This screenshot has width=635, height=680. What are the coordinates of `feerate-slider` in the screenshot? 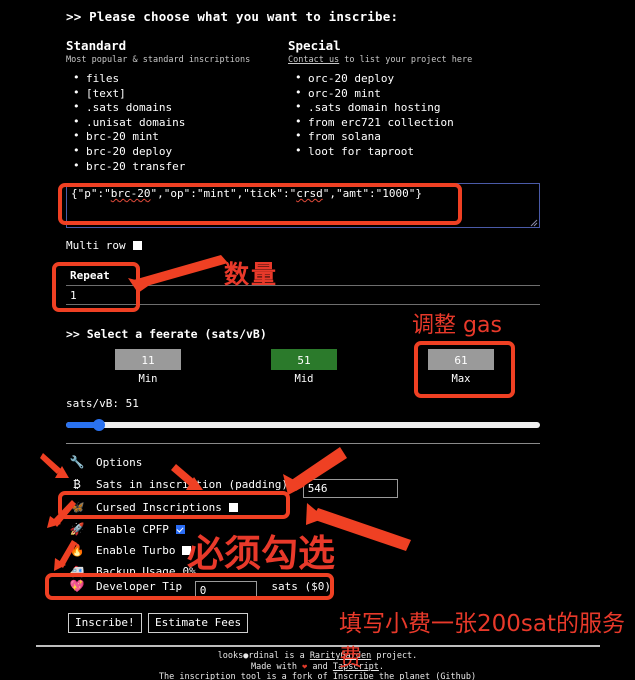 It's located at (303, 425).